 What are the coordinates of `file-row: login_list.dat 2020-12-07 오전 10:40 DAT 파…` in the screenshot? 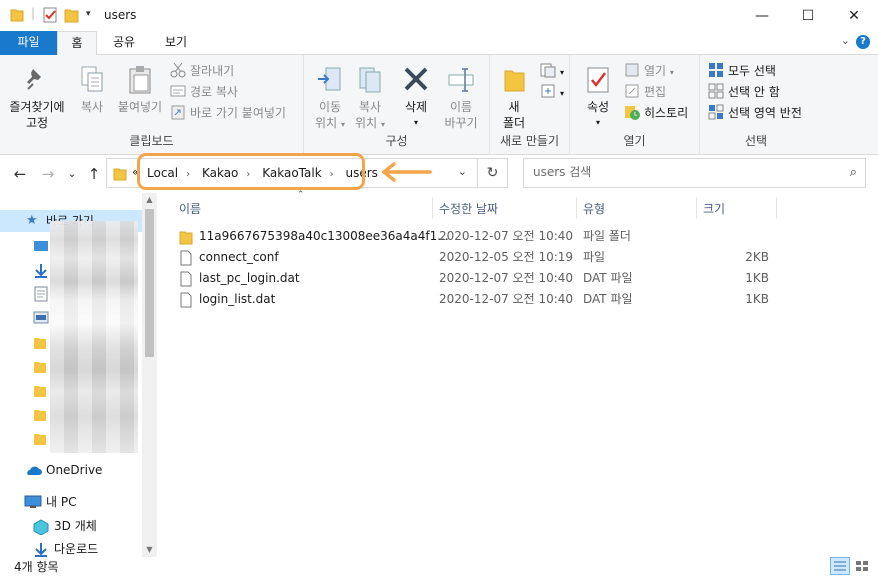 It's located at (485, 299).